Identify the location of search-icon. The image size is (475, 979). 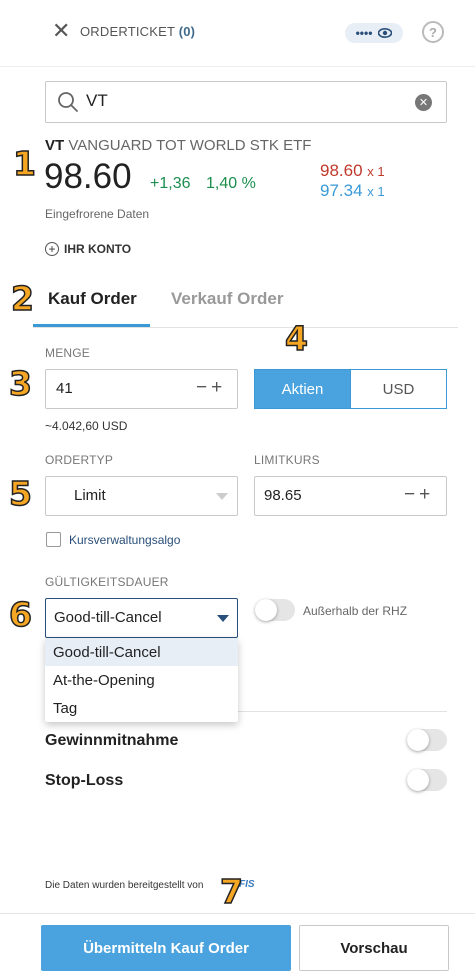
(68, 102).